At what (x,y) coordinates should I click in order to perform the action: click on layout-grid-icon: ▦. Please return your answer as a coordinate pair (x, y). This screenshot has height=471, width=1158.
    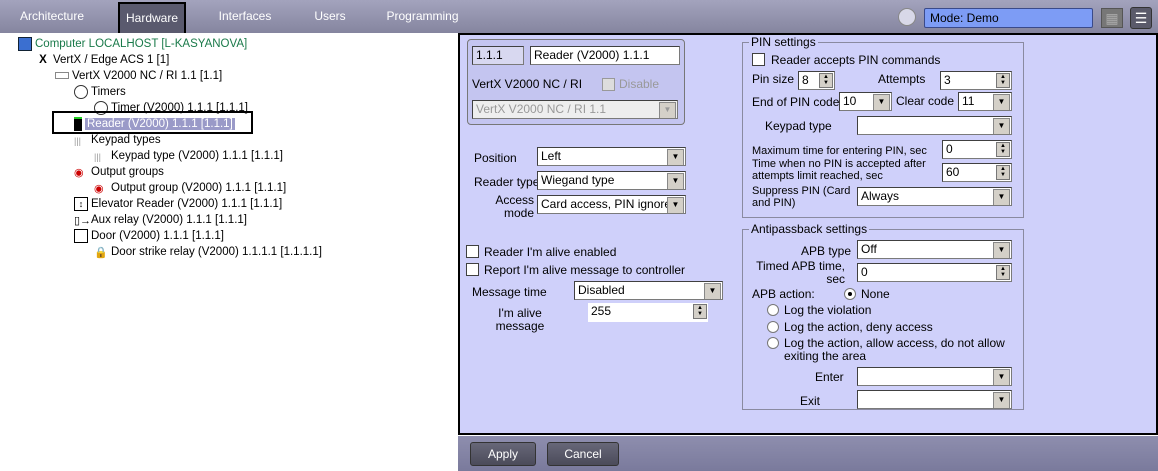
    Looking at the image, I should click on (1112, 18).